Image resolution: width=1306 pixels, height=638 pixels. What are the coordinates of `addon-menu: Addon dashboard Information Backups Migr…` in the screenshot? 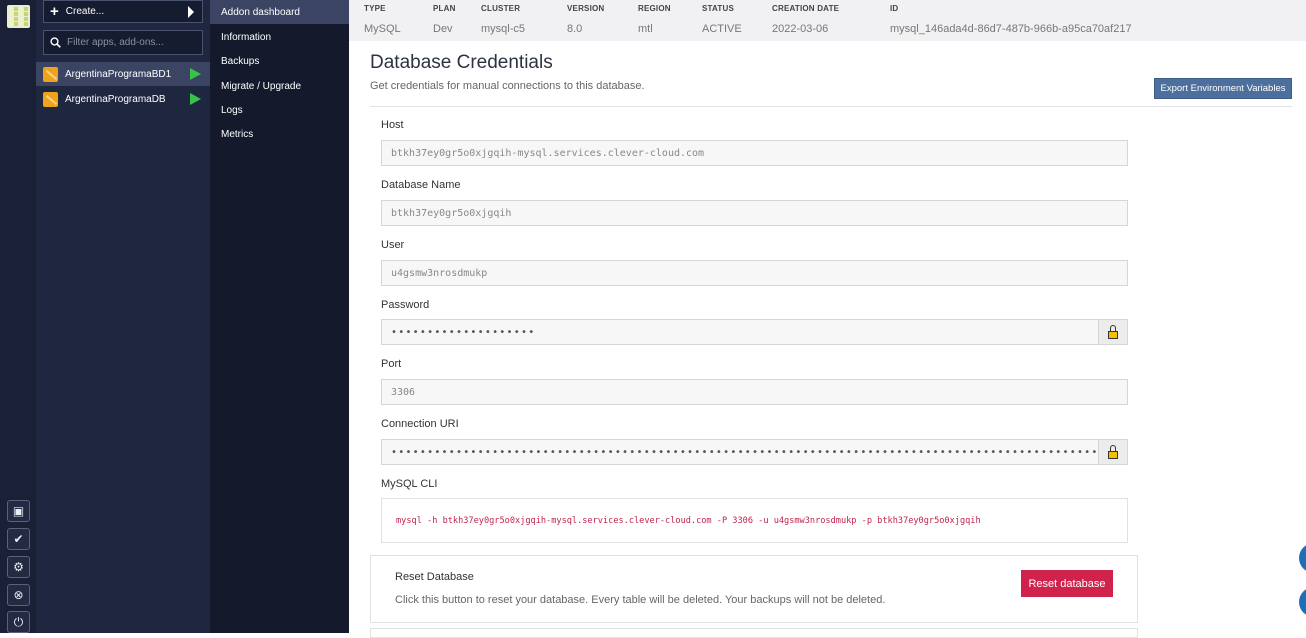 It's located at (279, 316).